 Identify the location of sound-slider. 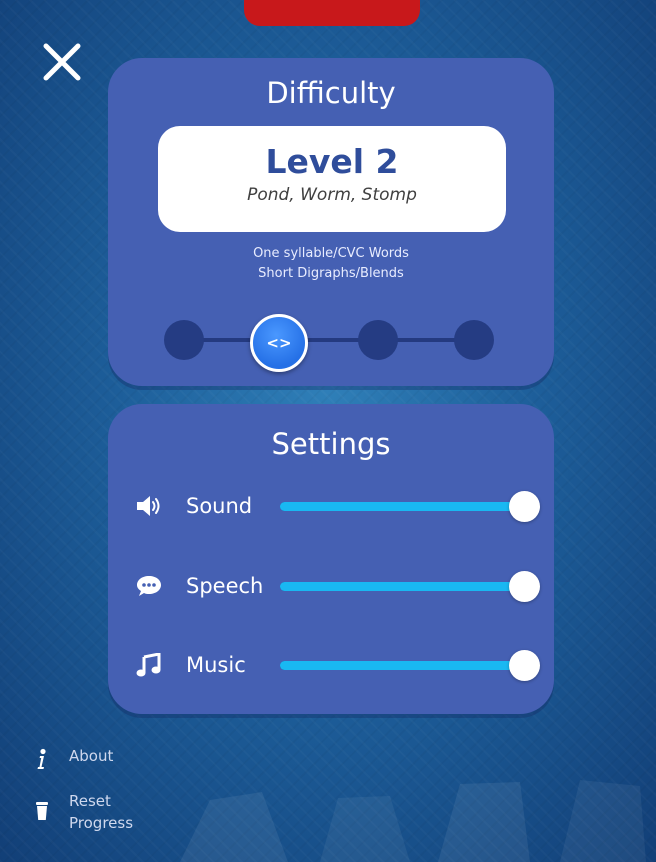
(410, 506).